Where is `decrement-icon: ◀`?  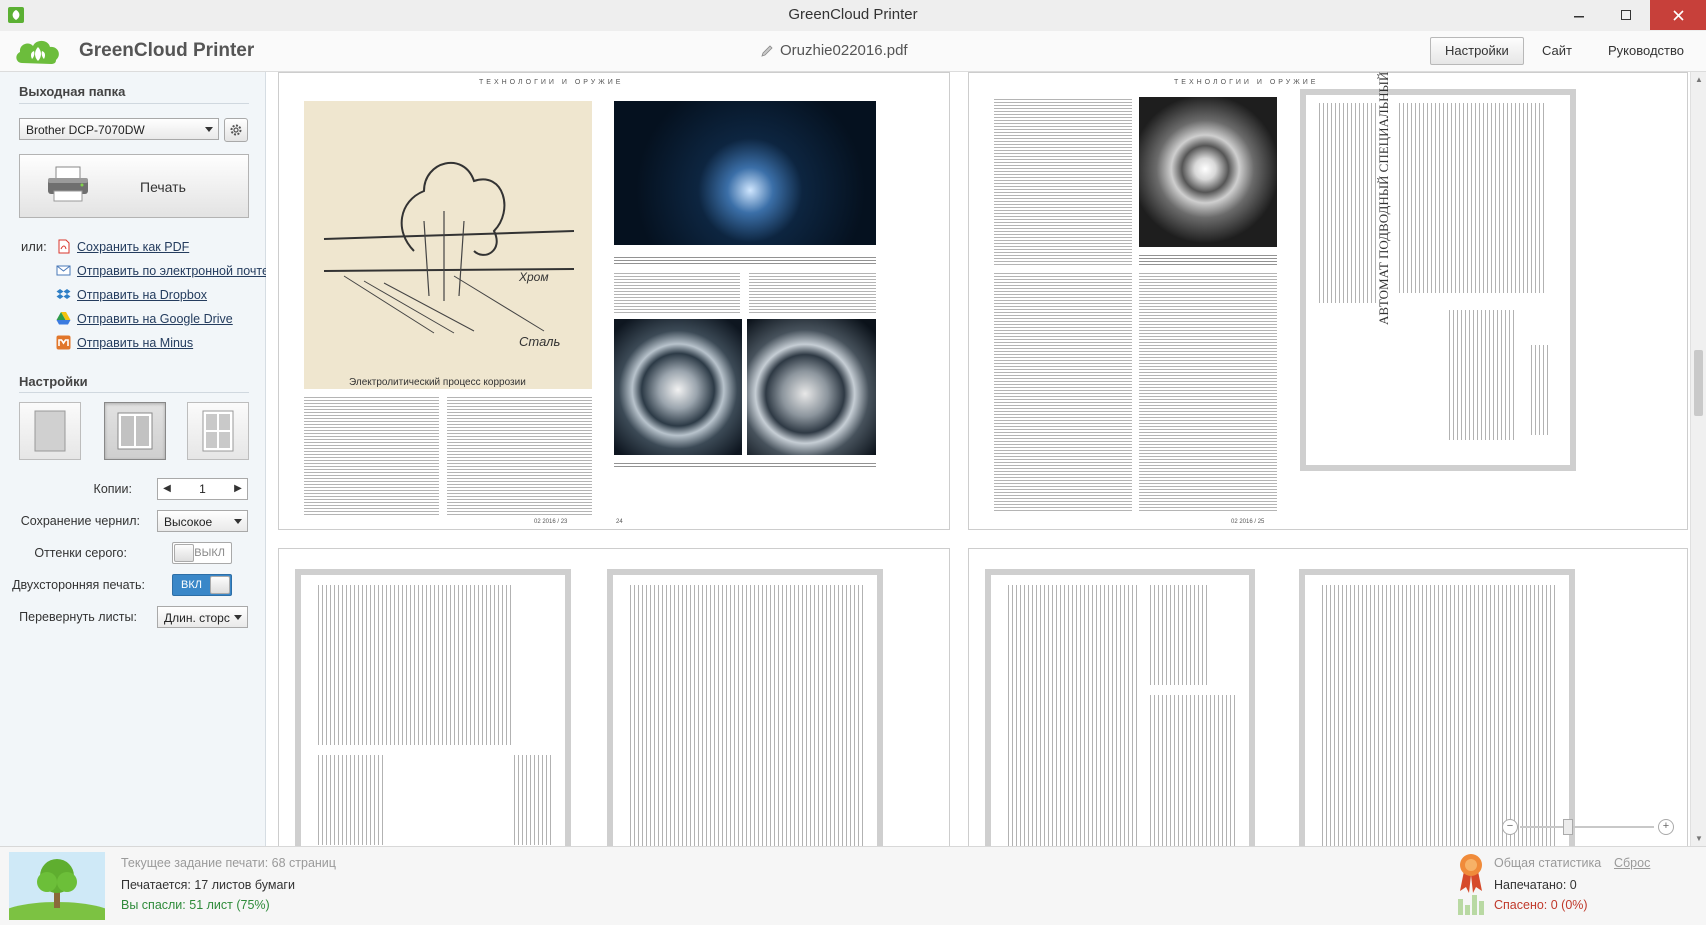
decrement-icon: ◀ is located at coordinates (167, 489).